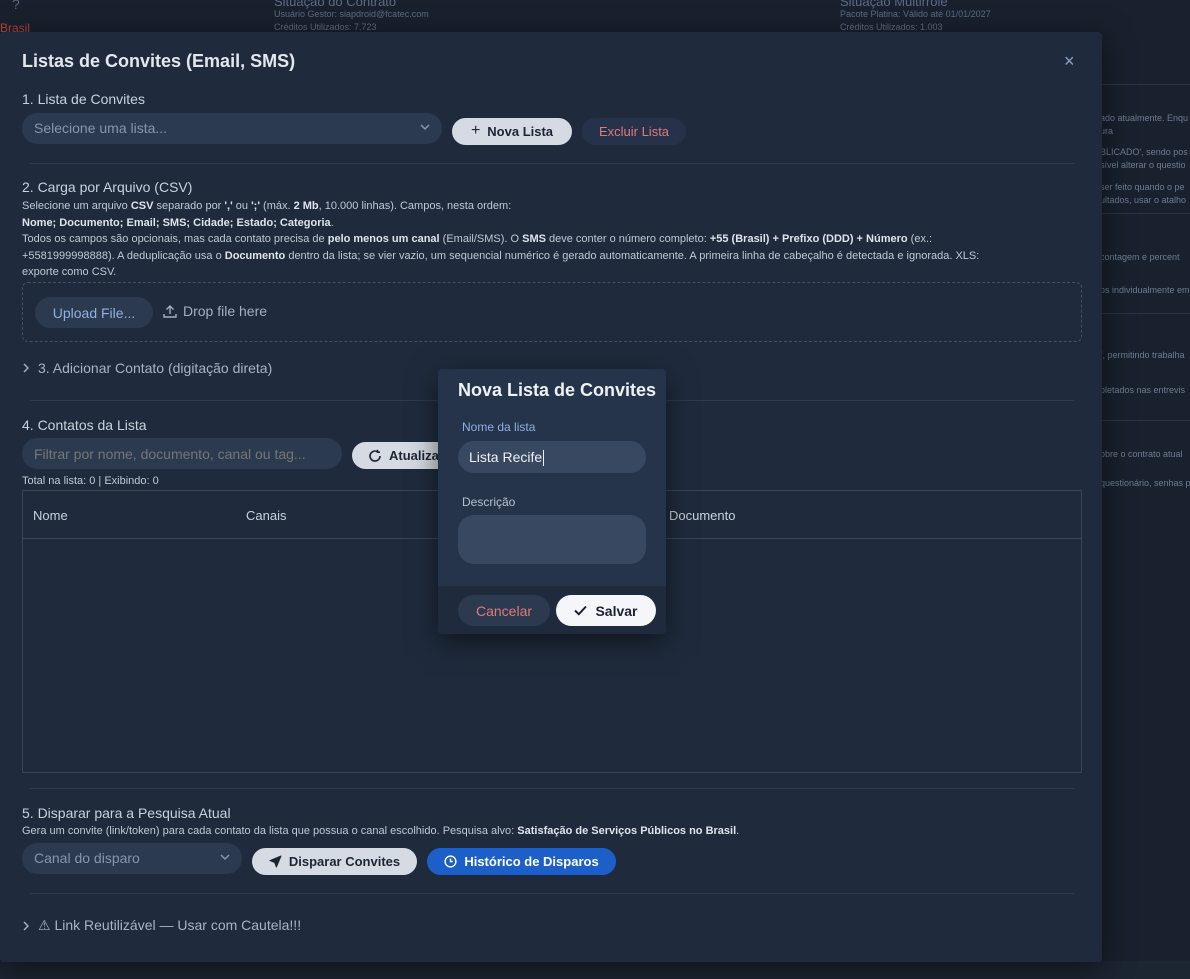 The width and height of the screenshot is (1190, 979). Describe the element at coordinates (225, 311) in the screenshot. I see `drop-text: Drop file here` at that location.